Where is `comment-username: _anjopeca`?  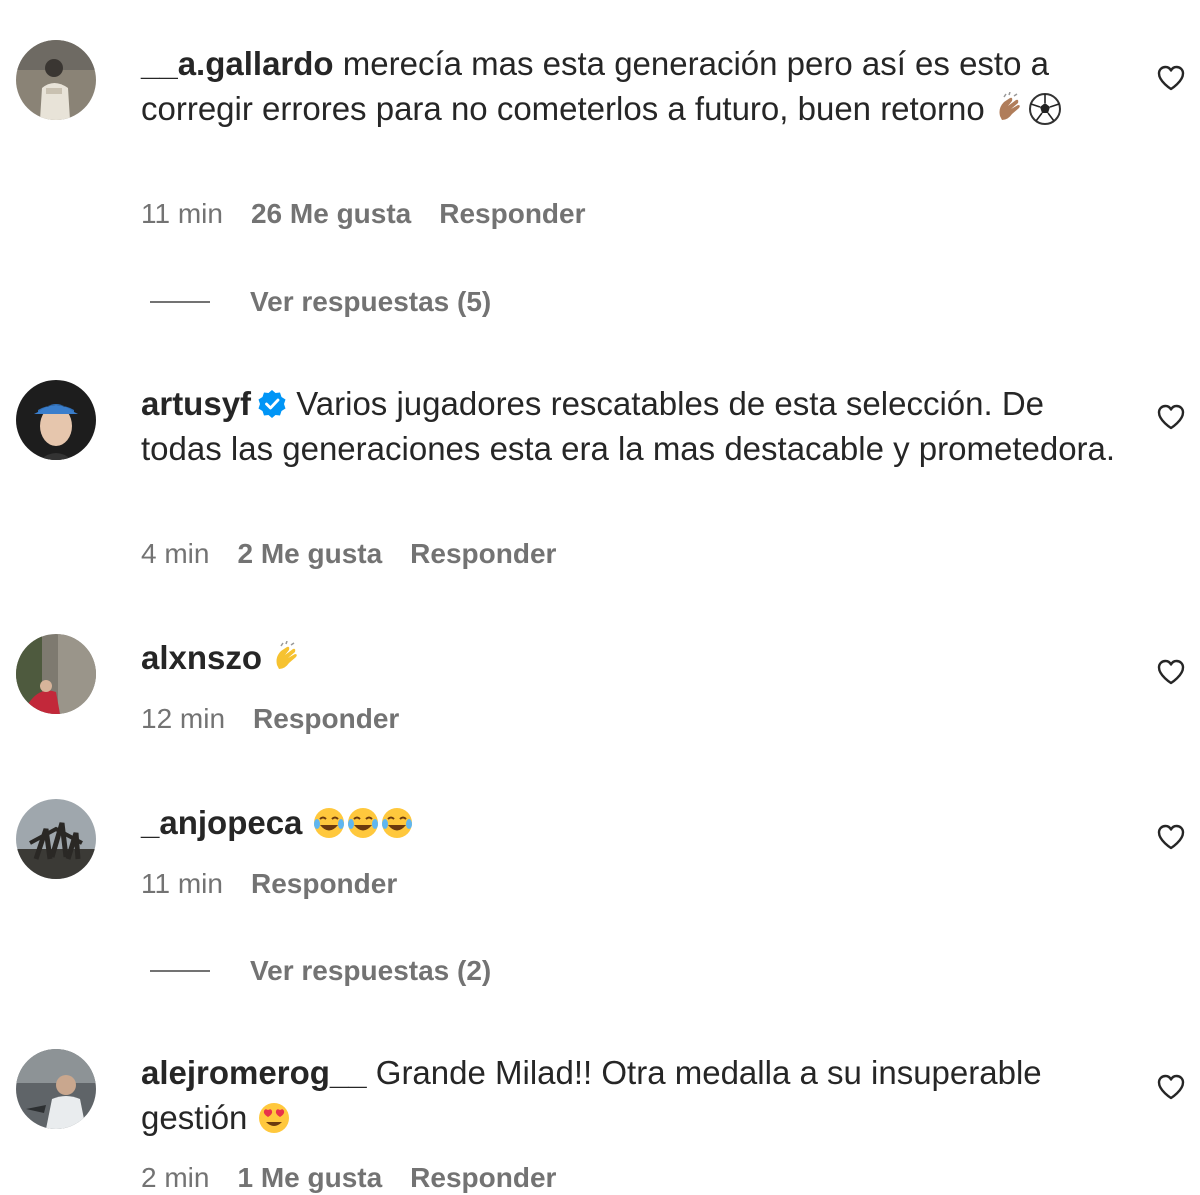
comment-username: _anjopeca is located at coordinates (221, 822).